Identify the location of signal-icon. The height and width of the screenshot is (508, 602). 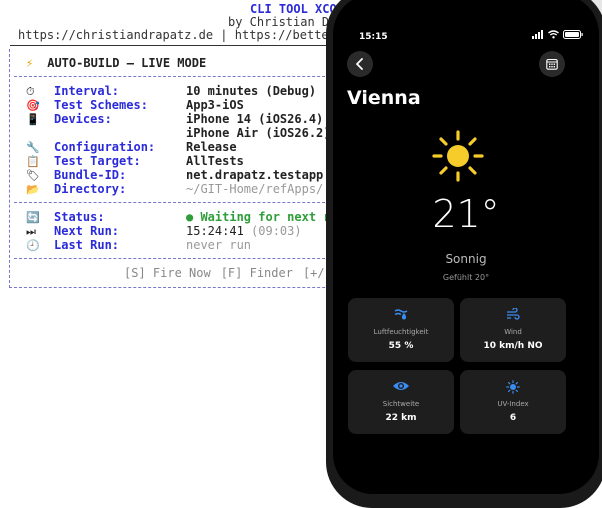
(537, 34).